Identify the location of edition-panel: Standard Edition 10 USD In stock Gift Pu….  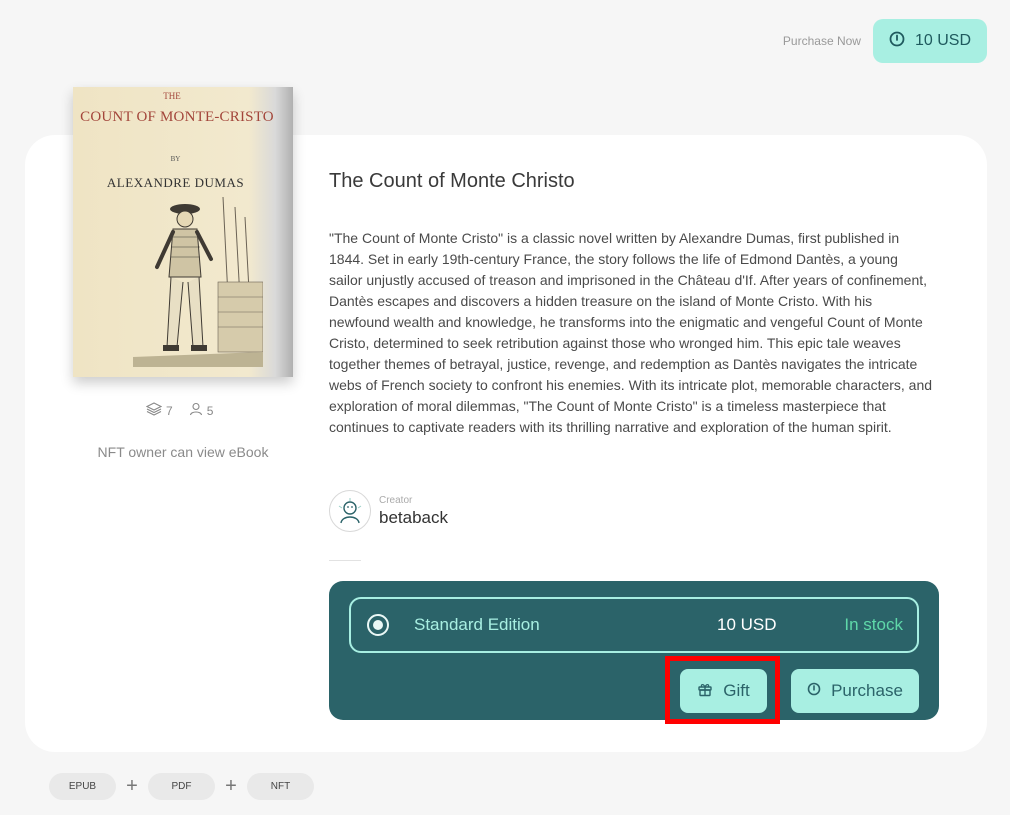
(634, 650).